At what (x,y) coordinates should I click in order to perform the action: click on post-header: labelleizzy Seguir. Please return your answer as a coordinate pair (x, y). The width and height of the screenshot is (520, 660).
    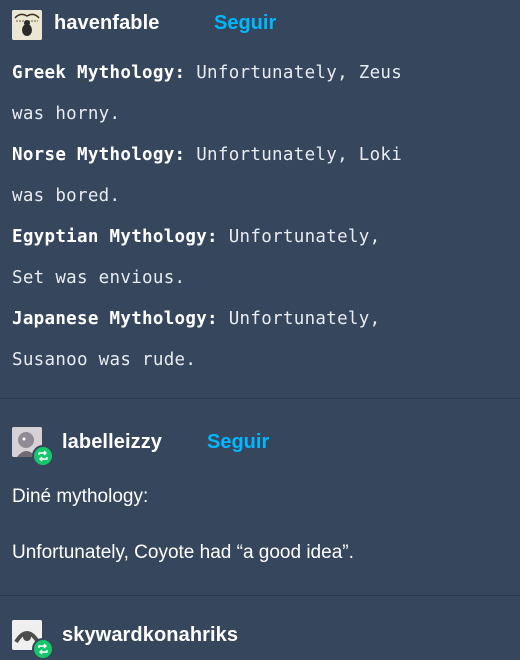
    Looking at the image, I should click on (260, 444).